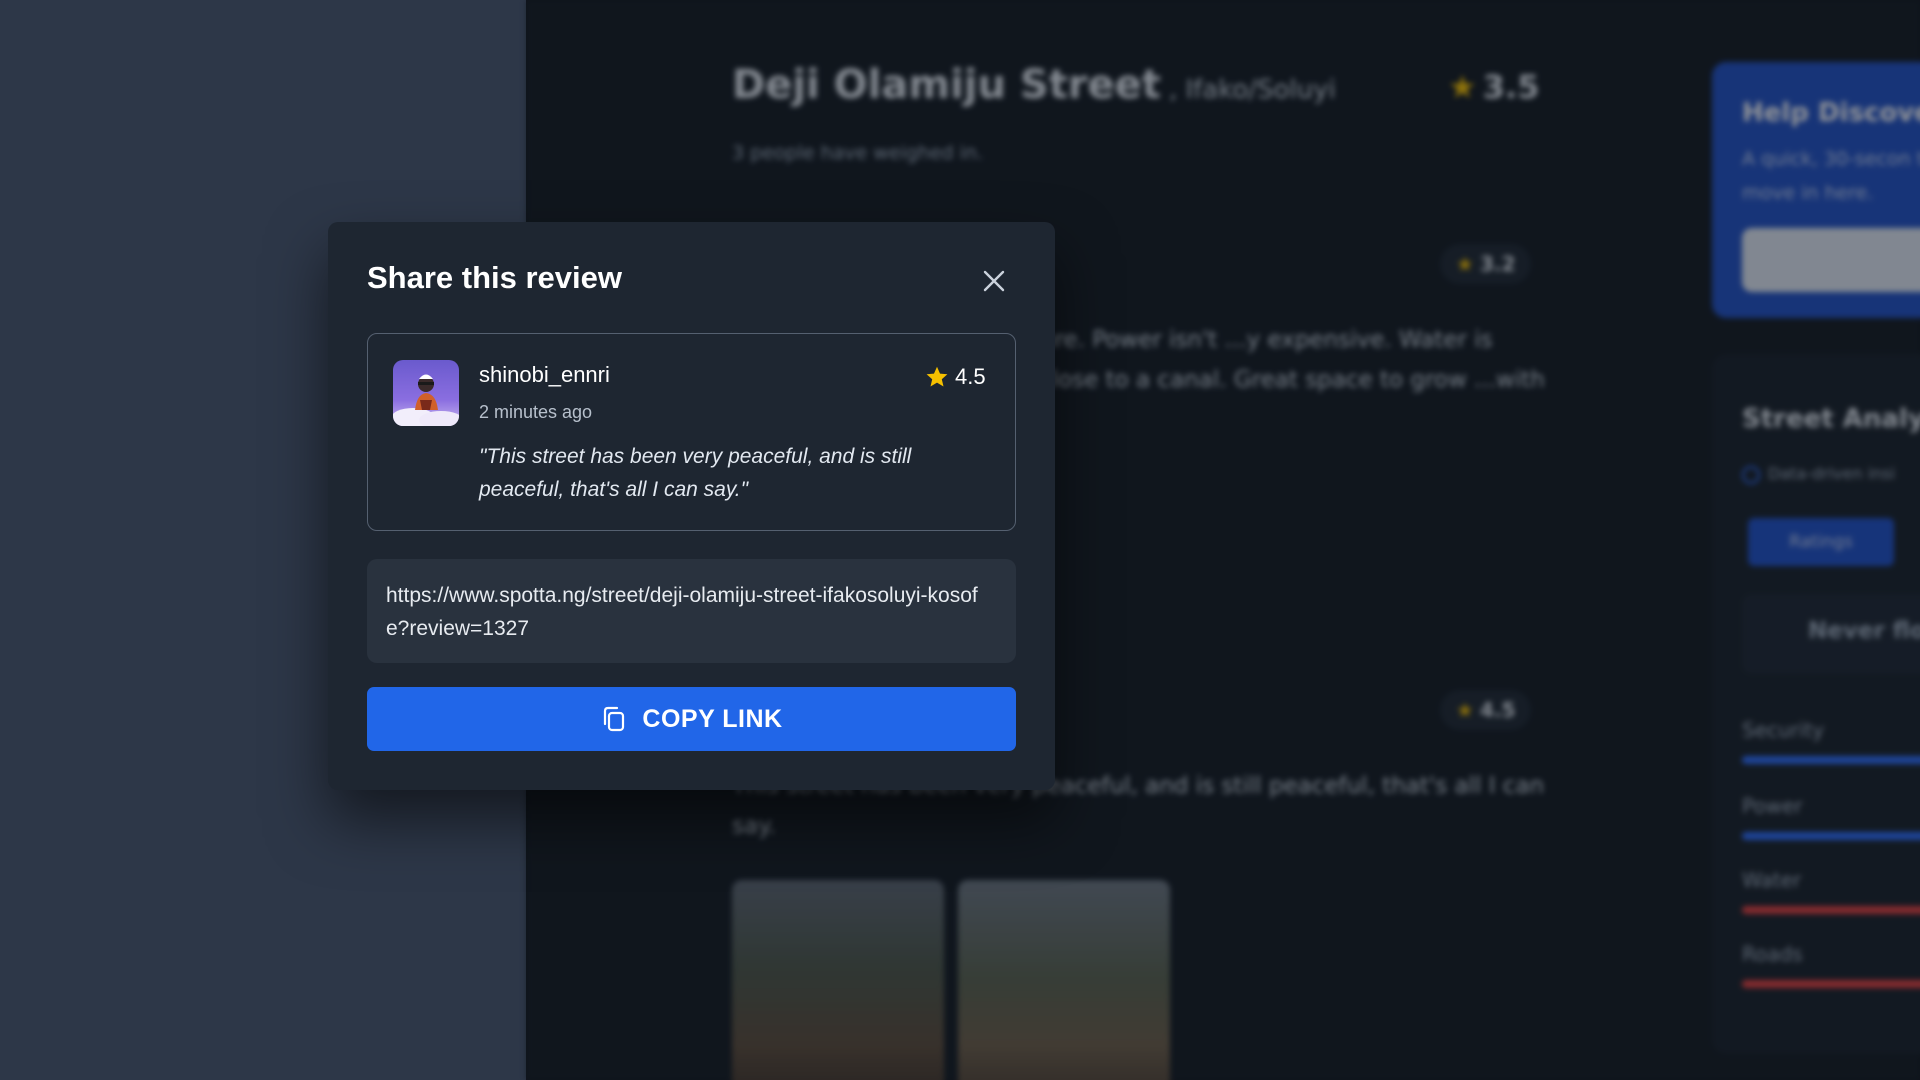 This screenshot has height=1080, width=1920. I want to click on review-username: shinobi_ennri, so click(544, 374).